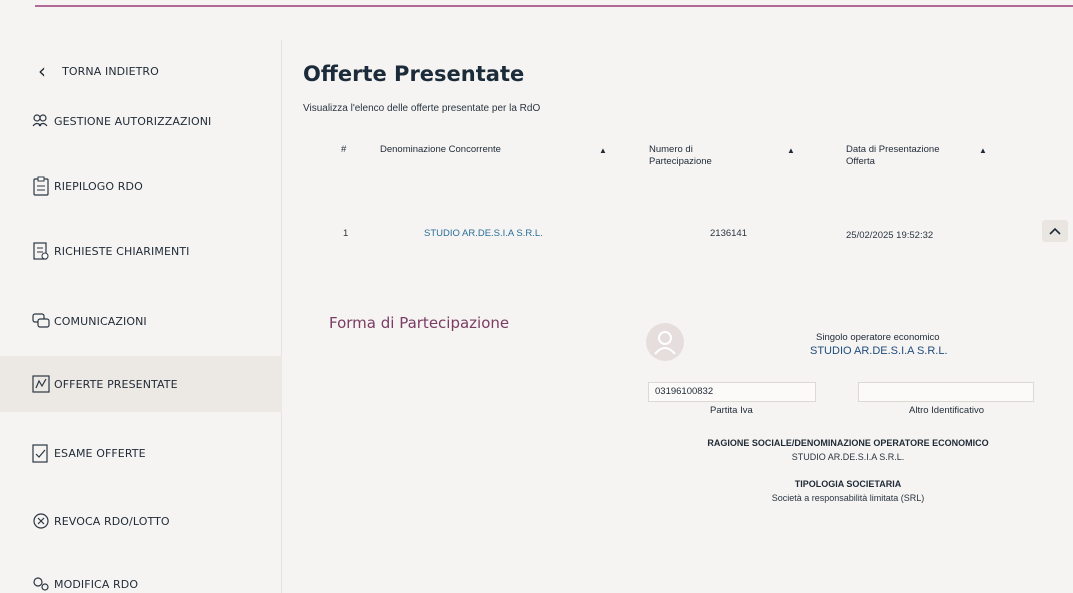  What do you see at coordinates (98, 186) in the screenshot?
I see `sidebar-item-label: RIEPILOGO RDO` at bounding box center [98, 186].